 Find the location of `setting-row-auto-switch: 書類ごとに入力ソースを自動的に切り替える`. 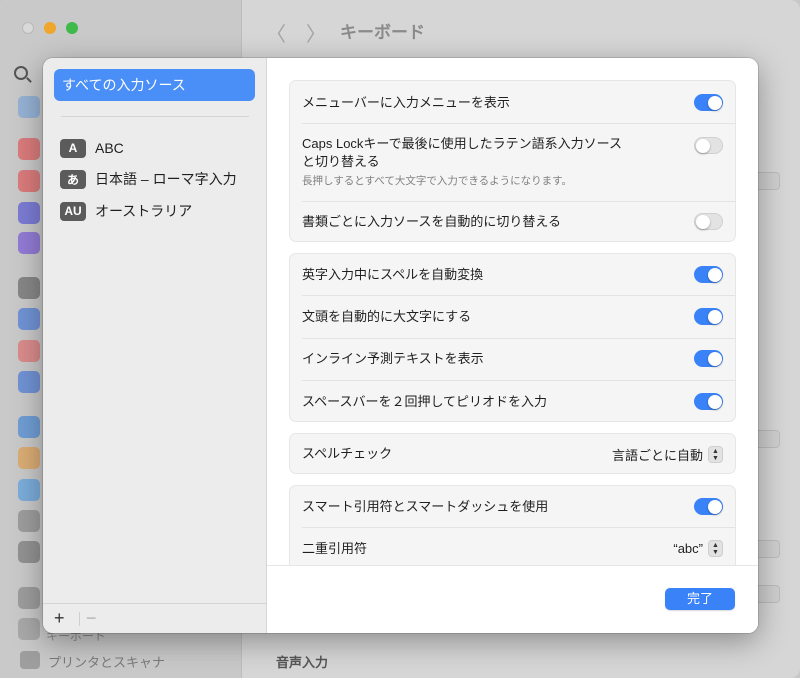

setting-row-auto-switch: 書類ごとに入力ソースを自動的に切り替える is located at coordinates (512, 222).